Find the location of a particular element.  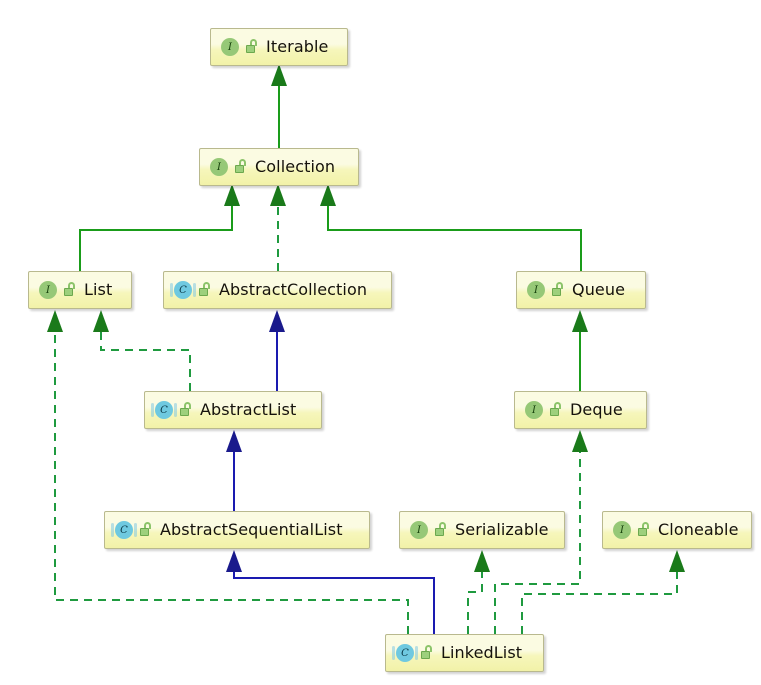

node-list: I List is located at coordinates (80, 290).